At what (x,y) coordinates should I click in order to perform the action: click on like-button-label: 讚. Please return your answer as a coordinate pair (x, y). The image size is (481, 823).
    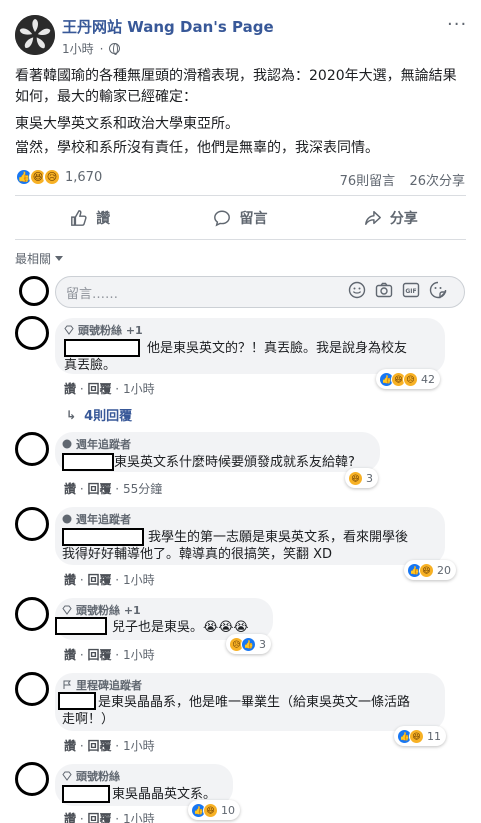
    Looking at the image, I should click on (103, 218).